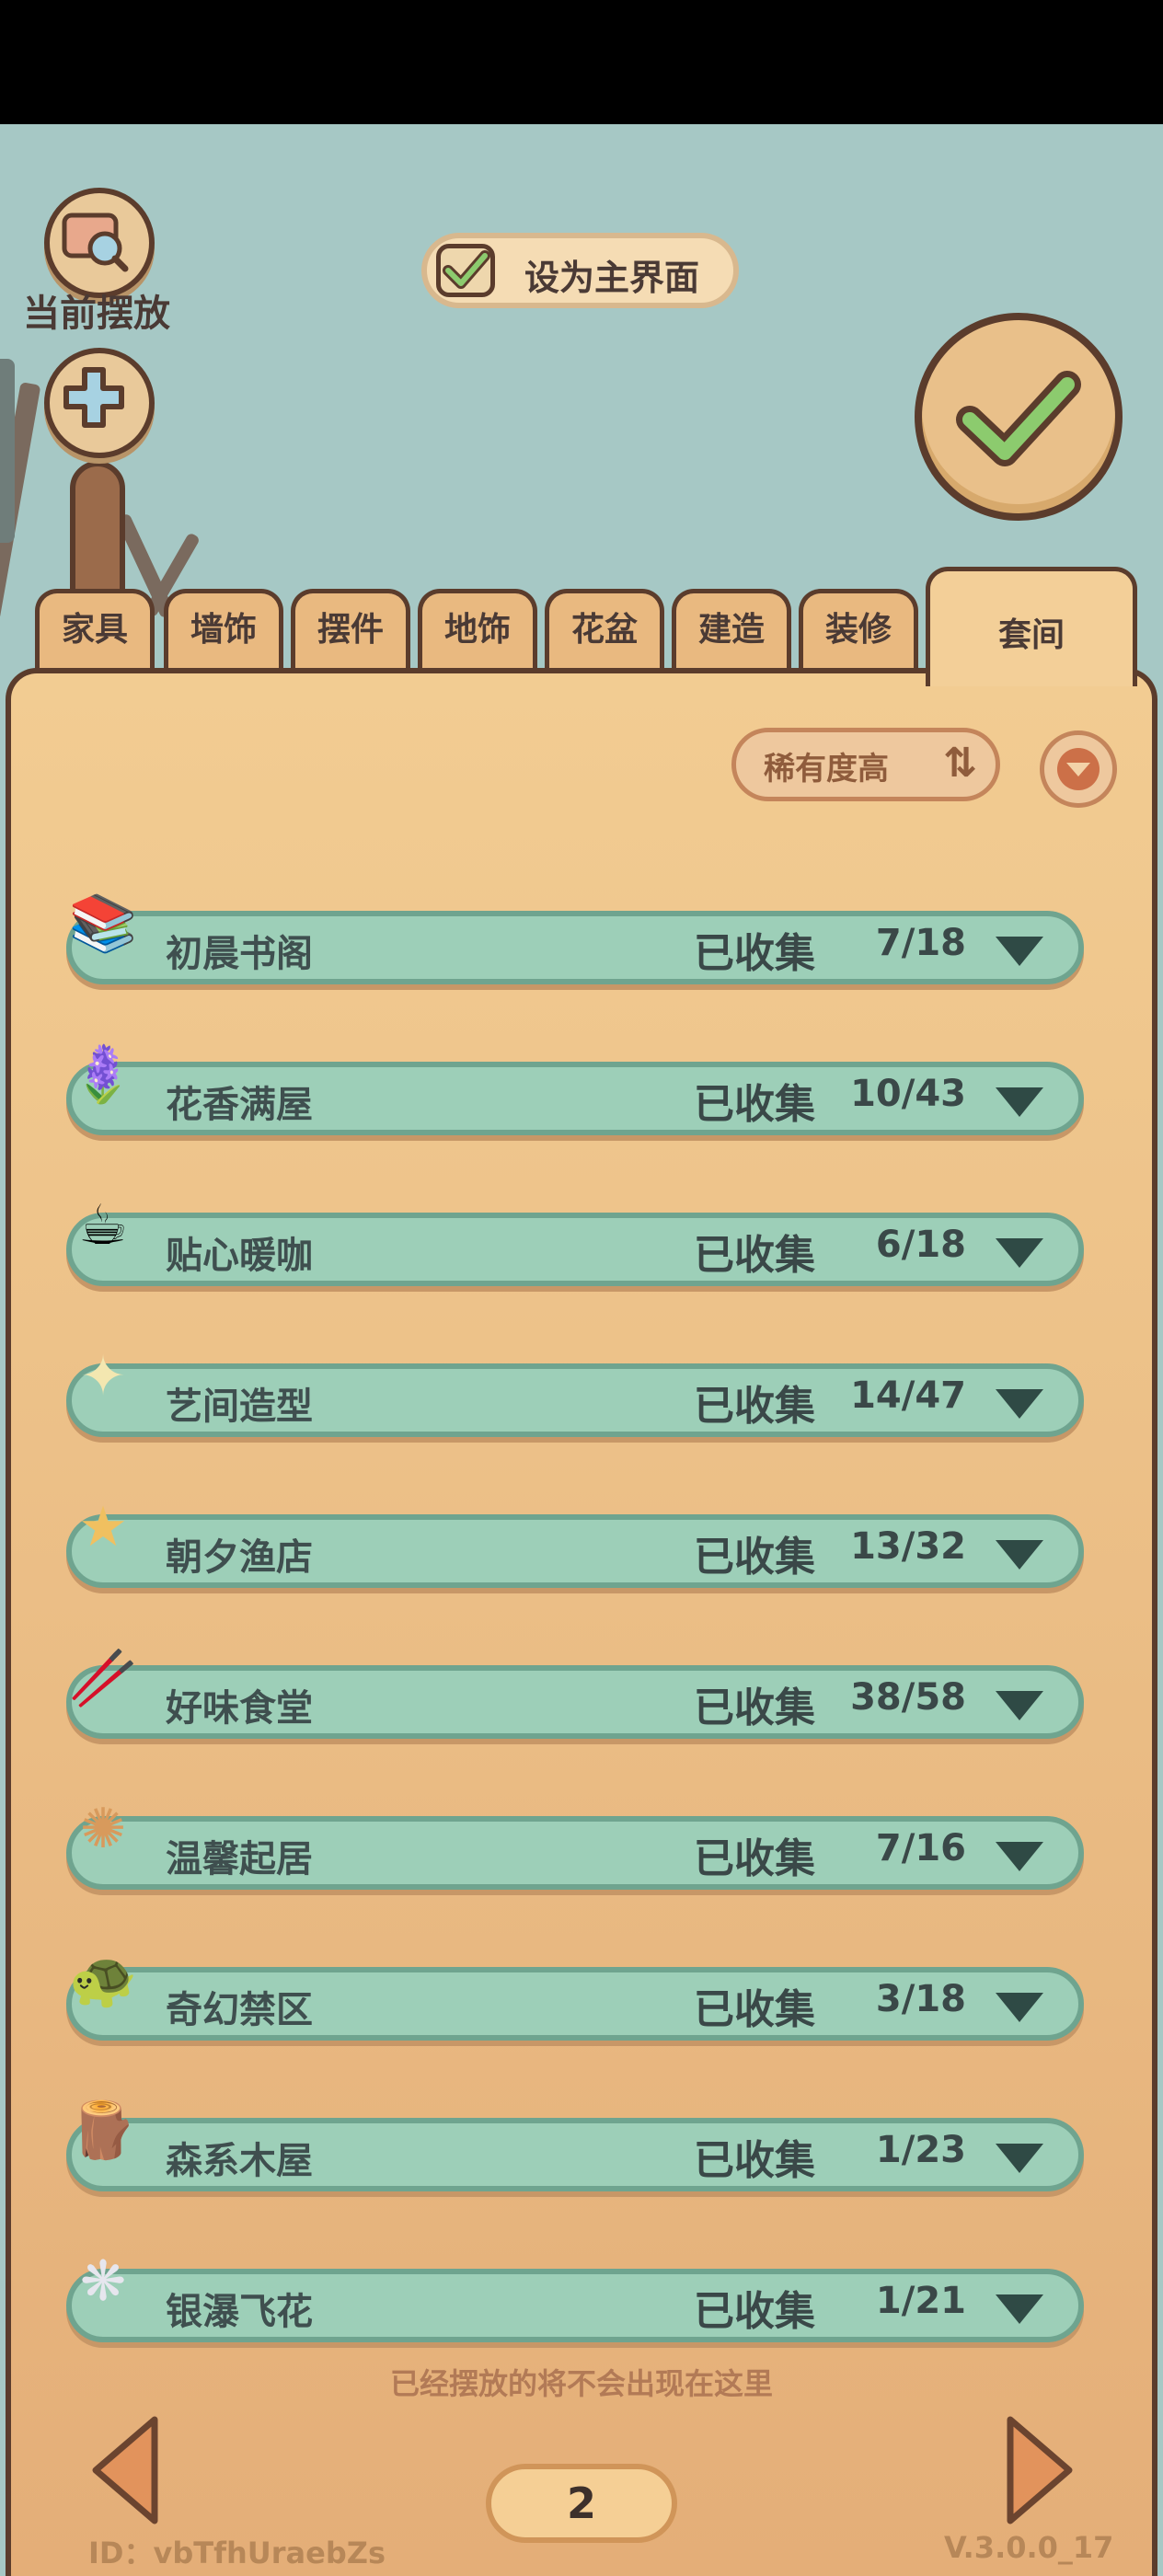 This screenshot has height=2576, width=1163. Describe the element at coordinates (240, 1256) in the screenshot. I see `set-name: 贴心暖咖` at that location.